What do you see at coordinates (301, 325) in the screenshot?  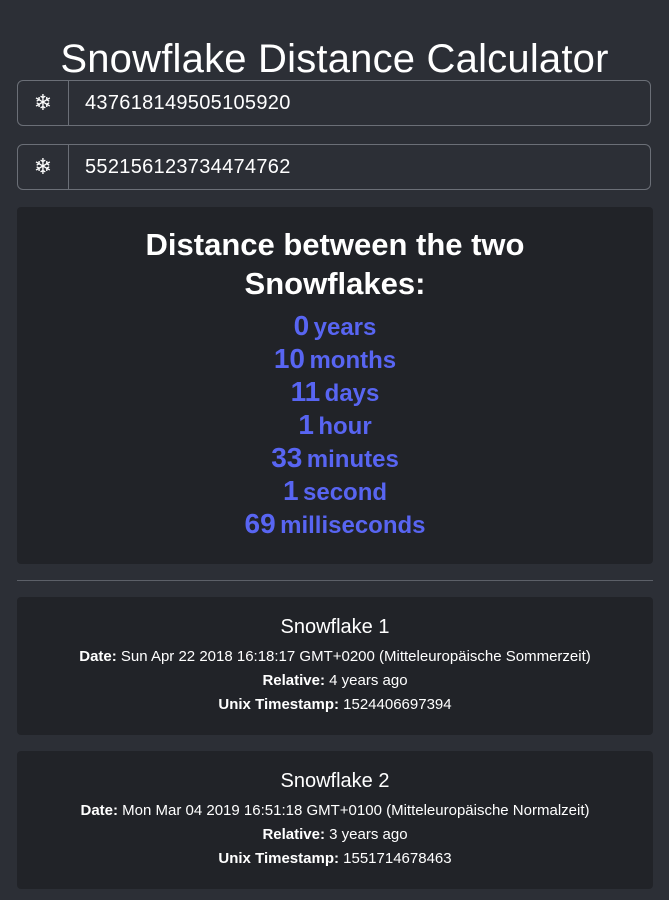 I see `duration-value: 0` at bounding box center [301, 325].